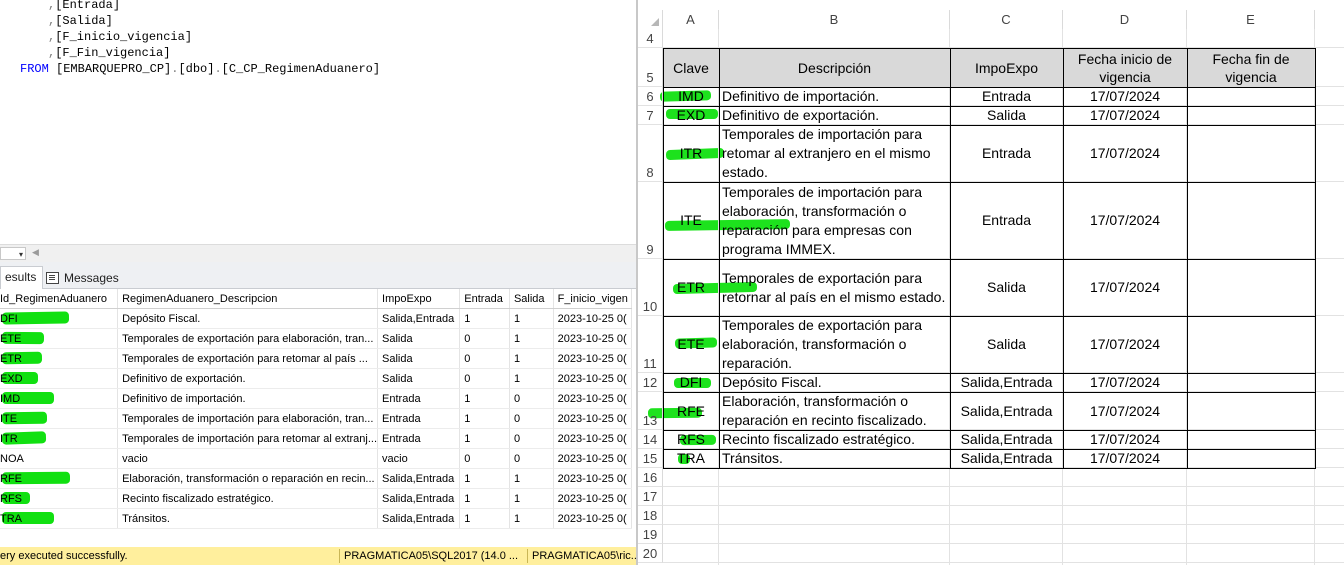 The height and width of the screenshot is (565, 1344). What do you see at coordinates (484, 299) in the screenshot?
I see `column-header: Entrada` at bounding box center [484, 299].